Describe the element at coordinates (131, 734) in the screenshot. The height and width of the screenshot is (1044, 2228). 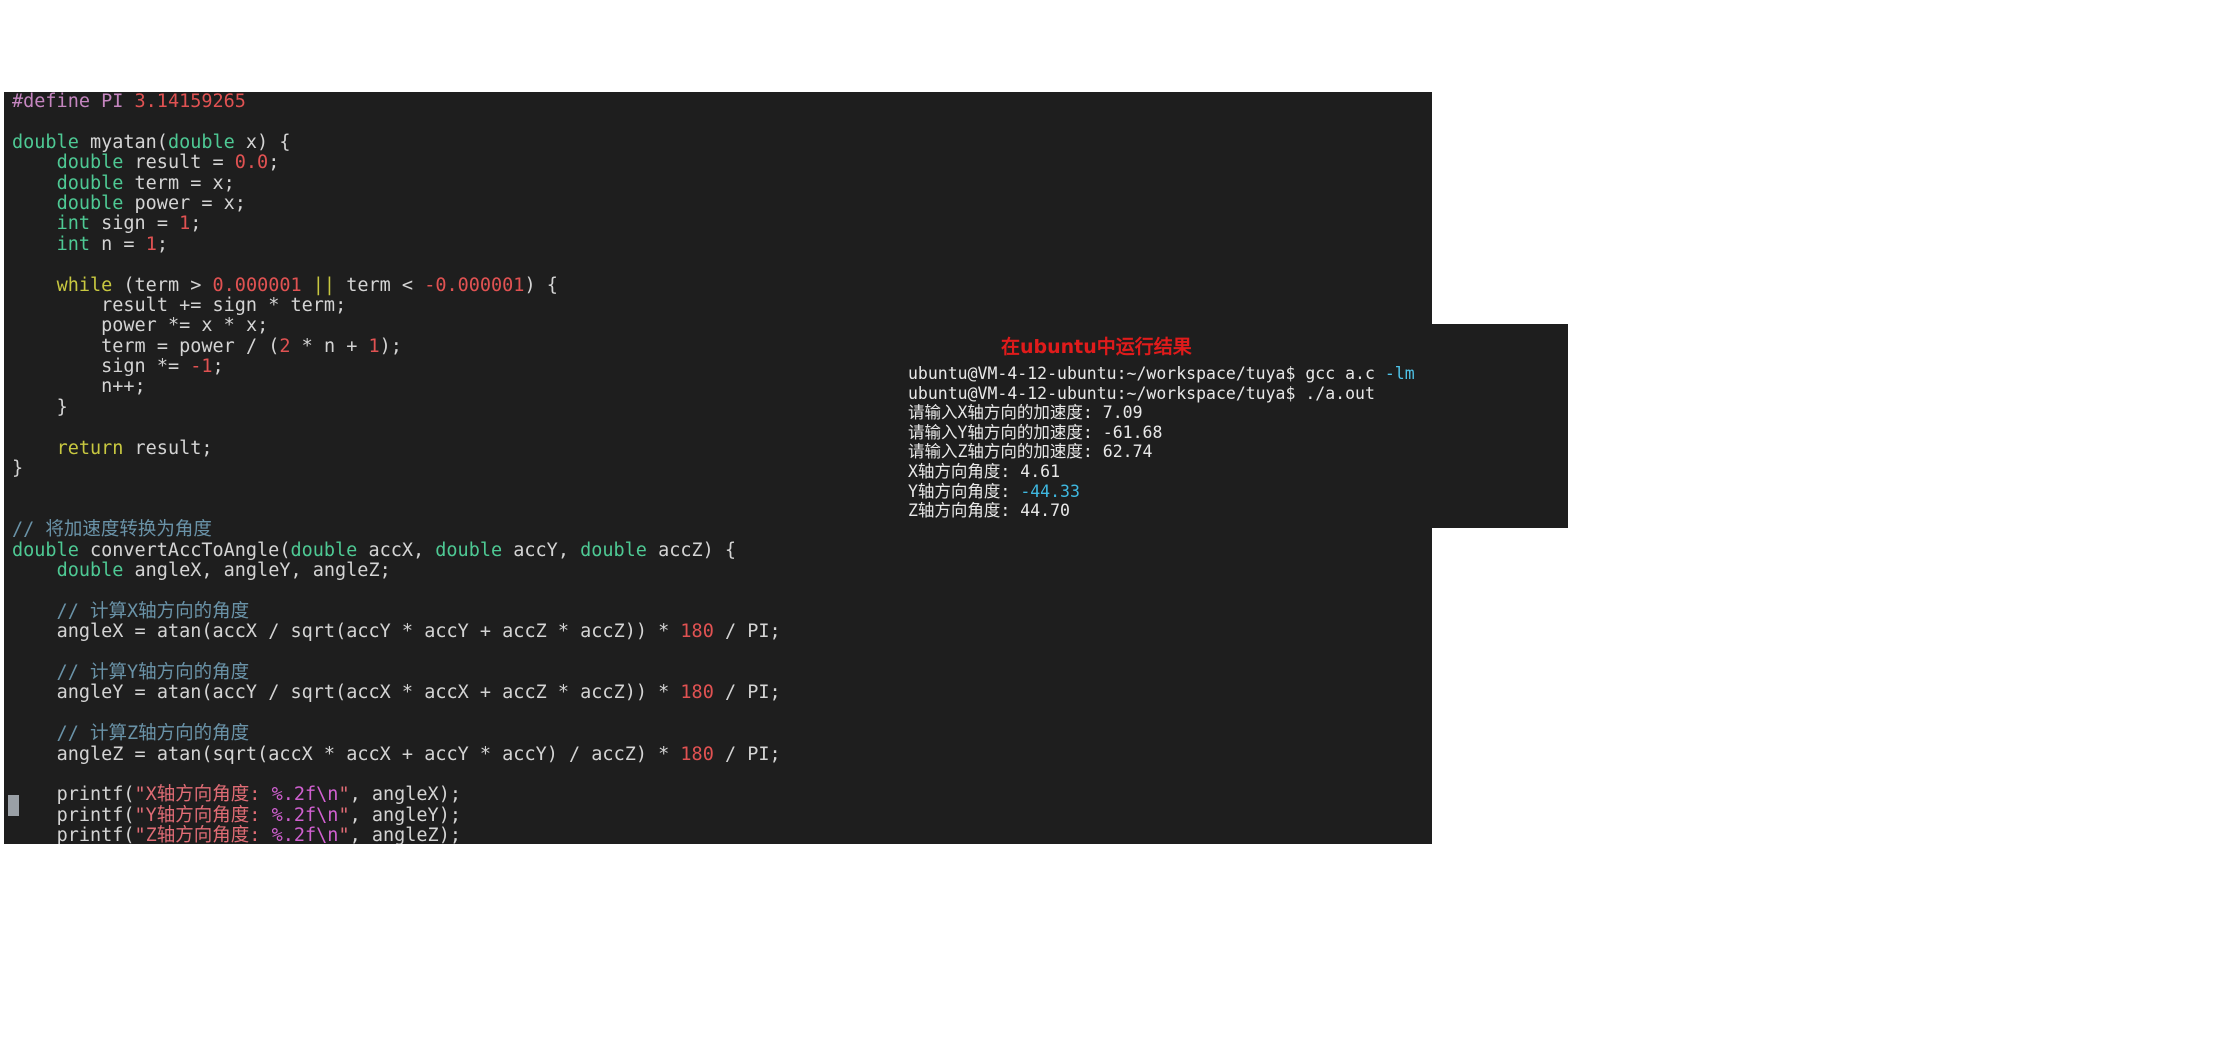
I see `code-line: // 计算Z轴方向的角度` at that location.